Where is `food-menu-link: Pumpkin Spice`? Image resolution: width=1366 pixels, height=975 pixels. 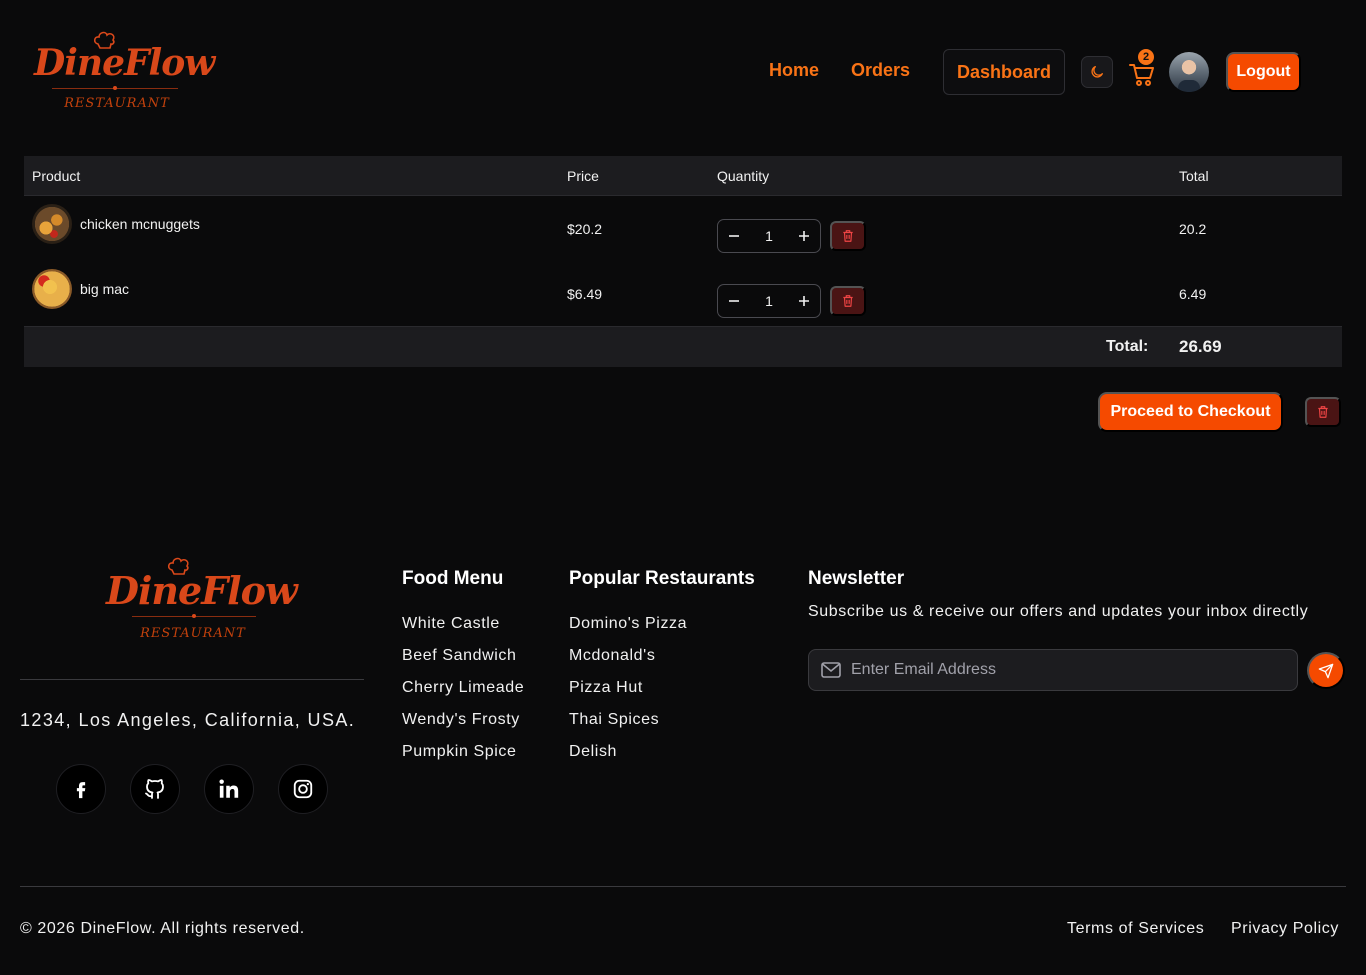 food-menu-link: Pumpkin Spice is located at coordinates (459, 752).